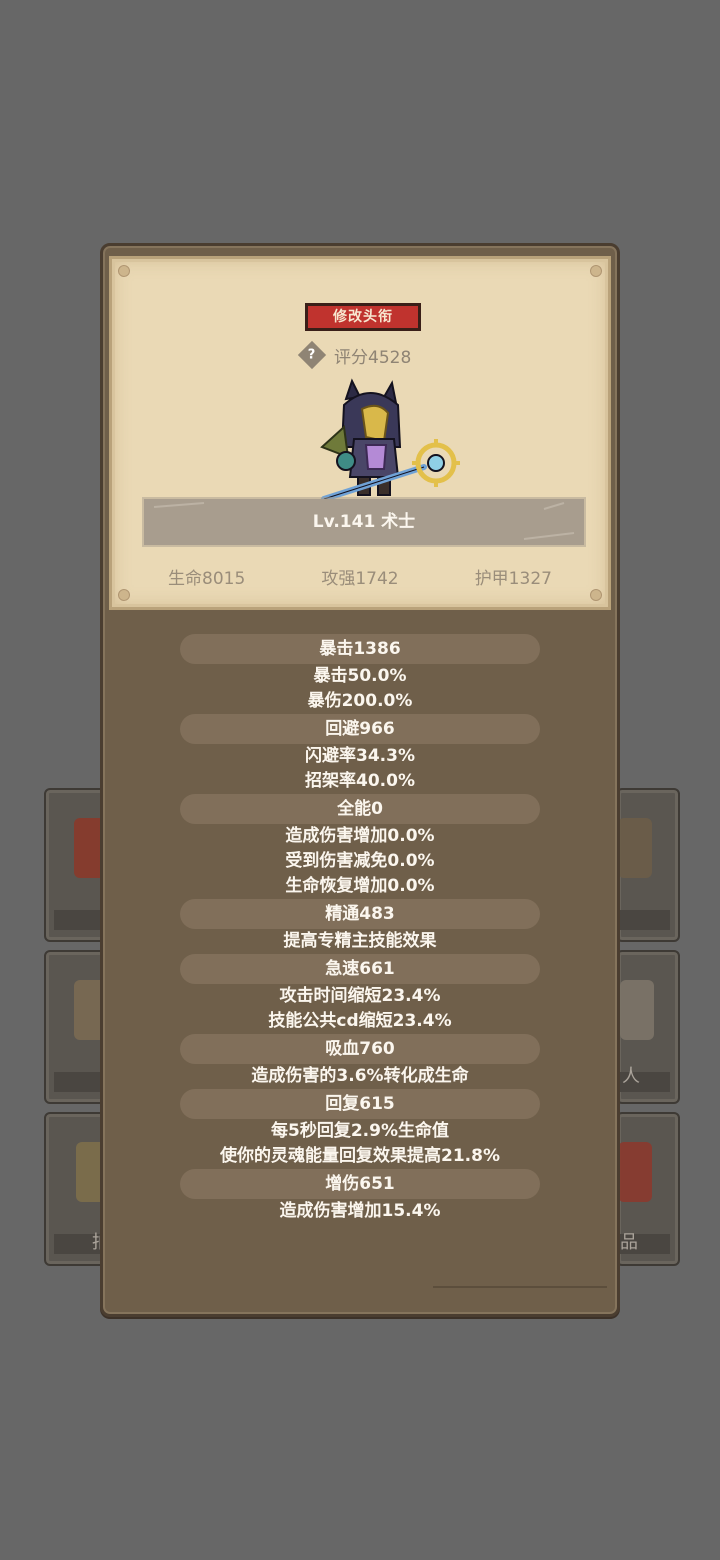 Image resolution: width=720 pixels, height=1560 pixels. Describe the element at coordinates (360, 861) in the screenshot. I see `attribute-detail: 受到伤害减免0.0%` at that location.